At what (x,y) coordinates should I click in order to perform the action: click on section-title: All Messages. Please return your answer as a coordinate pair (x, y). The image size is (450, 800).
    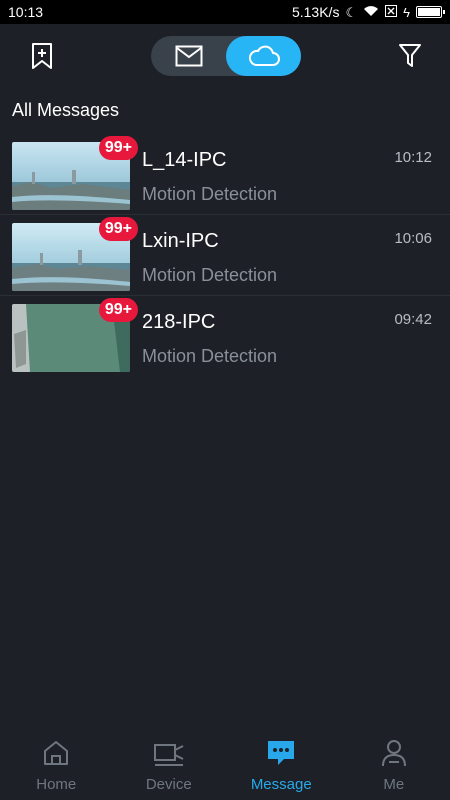
    Looking at the image, I should click on (66, 110).